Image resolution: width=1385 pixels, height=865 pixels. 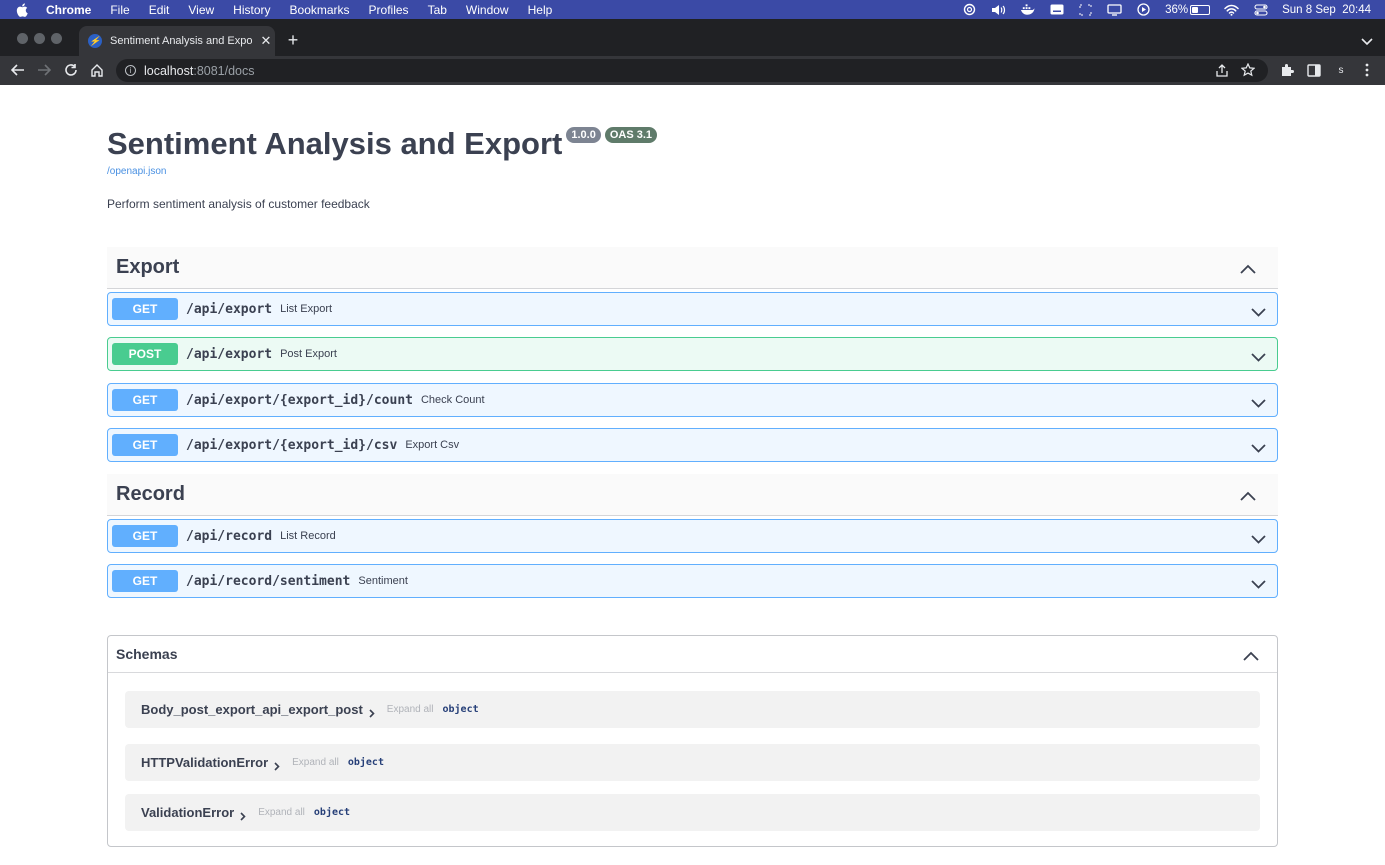 I want to click on docker-icon, so click(x=1027, y=9).